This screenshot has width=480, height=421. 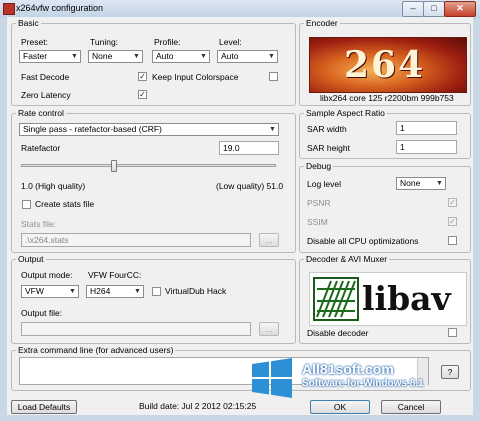 What do you see at coordinates (34, 291) in the screenshot?
I see `output-mode-value: VFW` at bounding box center [34, 291].